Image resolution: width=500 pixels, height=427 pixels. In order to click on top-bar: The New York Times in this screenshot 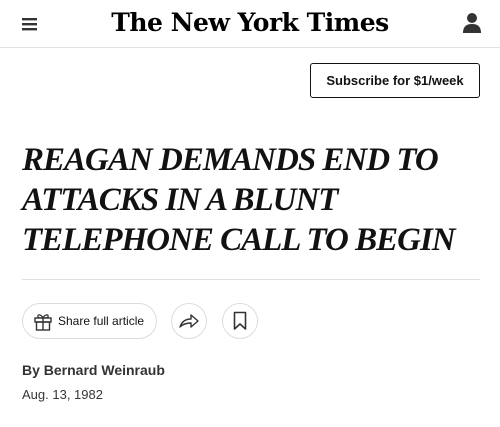, I will do `click(250, 24)`.